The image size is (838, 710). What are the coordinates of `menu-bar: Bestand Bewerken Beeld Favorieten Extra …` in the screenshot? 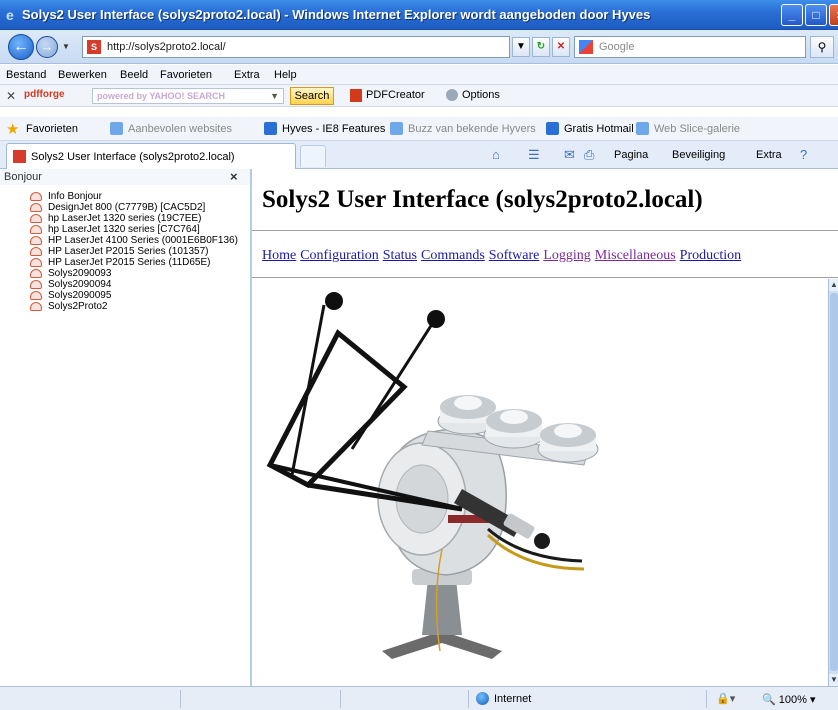 It's located at (419, 75).